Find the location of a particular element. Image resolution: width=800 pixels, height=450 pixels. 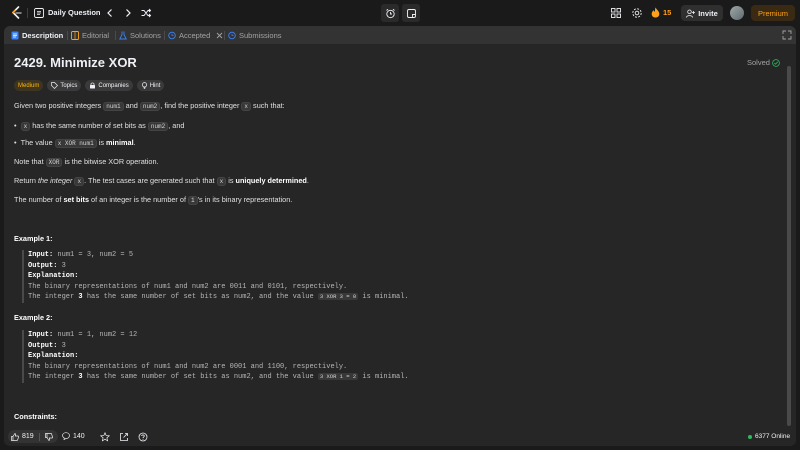

share-icon is located at coordinates (124, 437).